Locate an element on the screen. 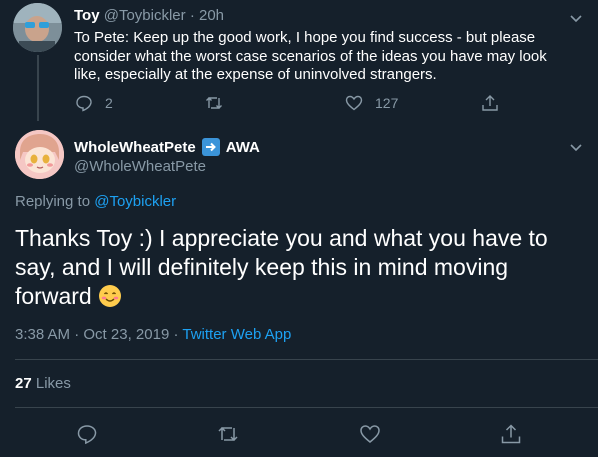  main-author-handle: @WholeWheatPete is located at coordinates (140, 166).